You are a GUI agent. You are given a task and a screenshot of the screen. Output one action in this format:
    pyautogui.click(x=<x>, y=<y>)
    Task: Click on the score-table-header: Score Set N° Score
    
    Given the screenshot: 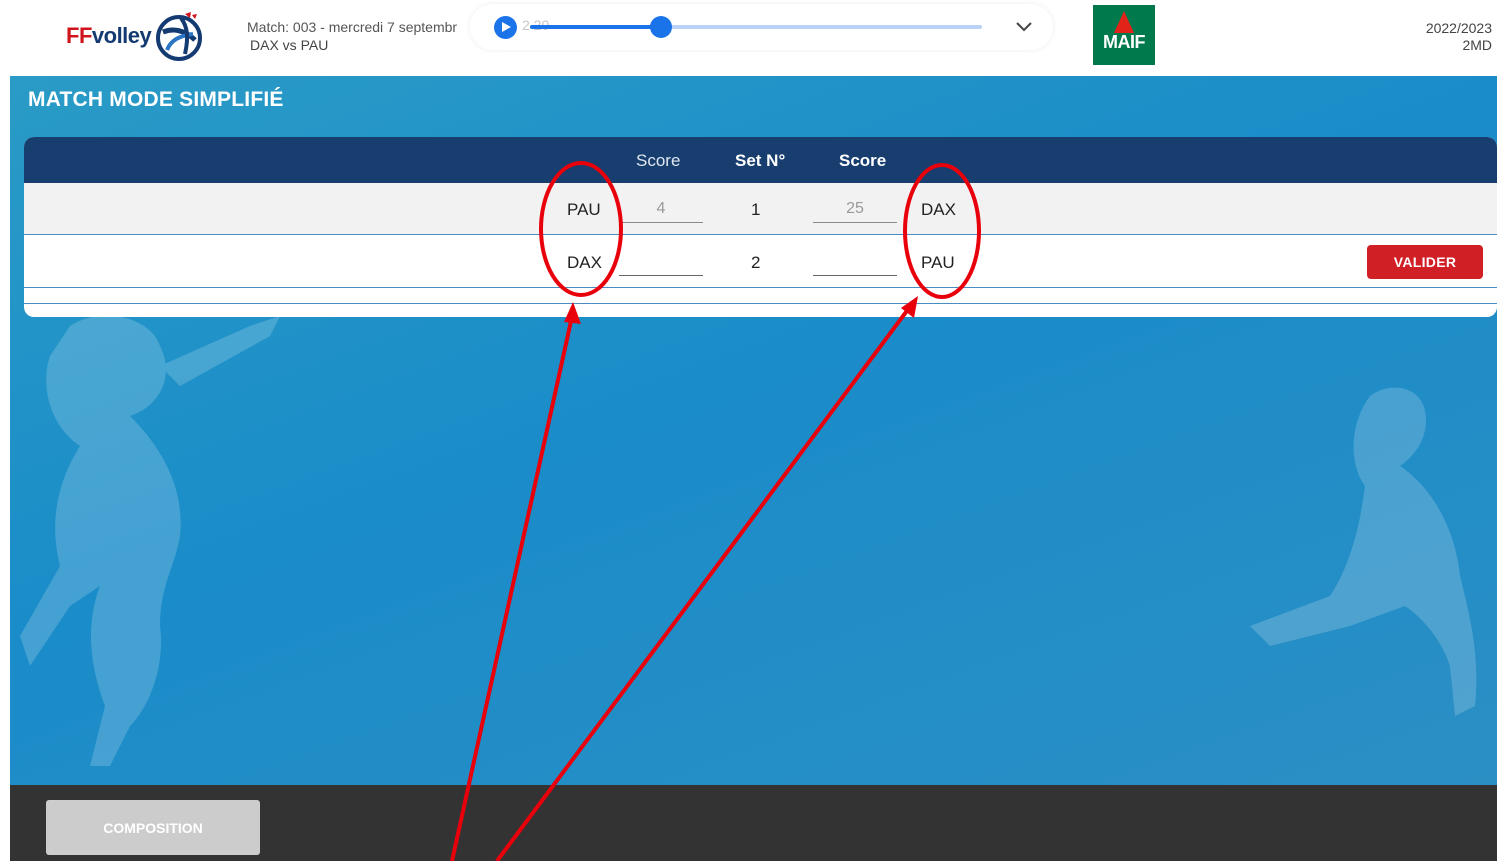 What is the action you would take?
    pyautogui.click(x=760, y=160)
    